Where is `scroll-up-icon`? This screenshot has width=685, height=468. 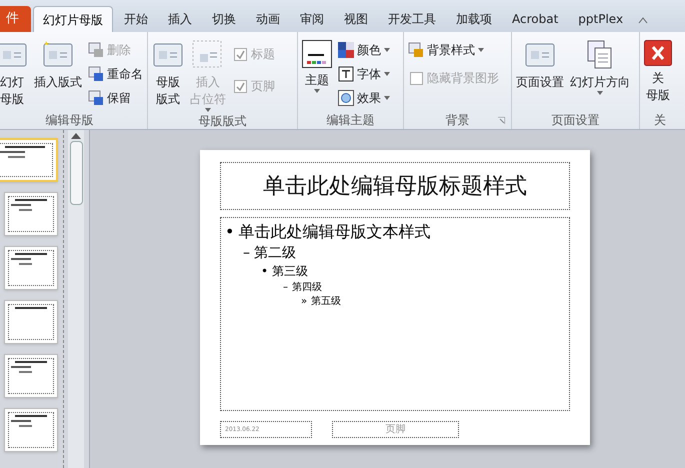
scroll-up-icon is located at coordinates (76, 135).